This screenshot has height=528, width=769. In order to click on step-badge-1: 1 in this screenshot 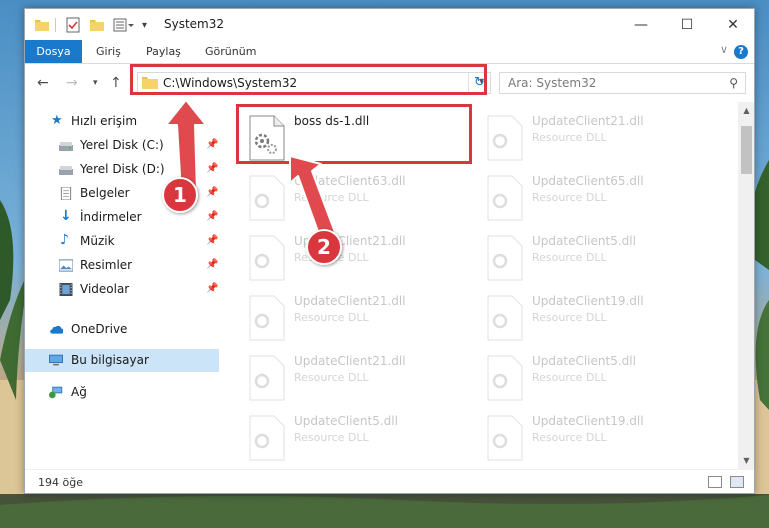, I will do `click(180, 195)`.